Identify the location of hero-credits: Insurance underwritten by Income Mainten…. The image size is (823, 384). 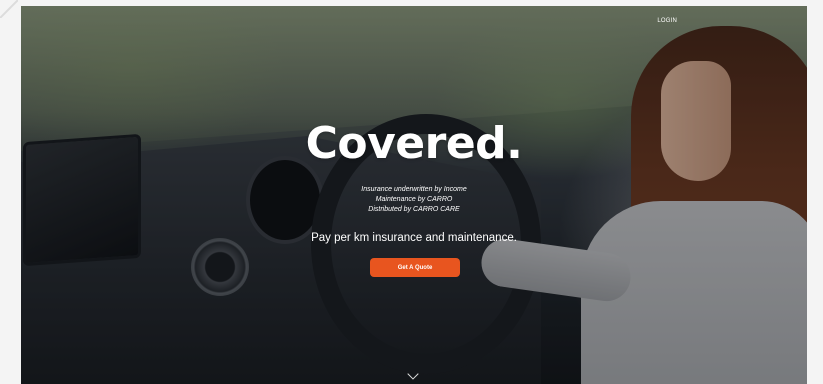
(414, 200).